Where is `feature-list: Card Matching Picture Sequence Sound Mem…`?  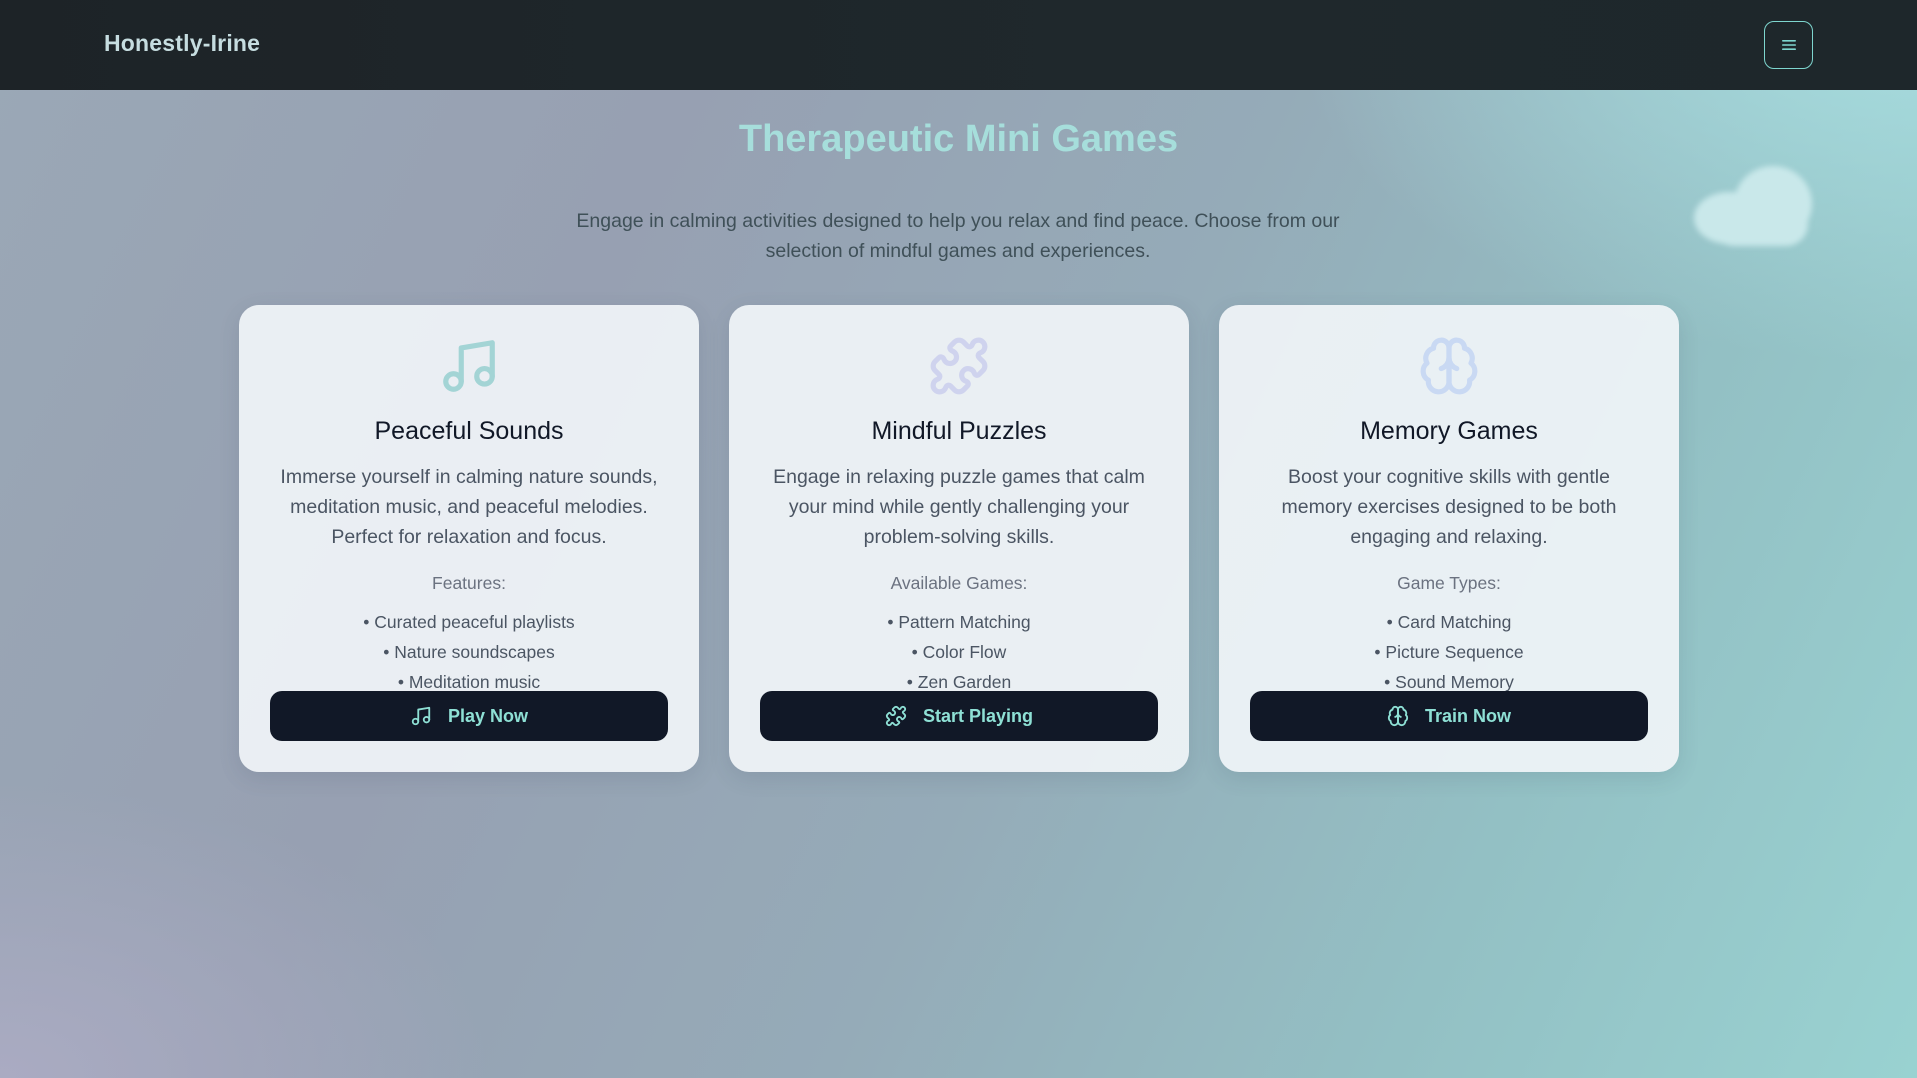 feature-list: Card Matching Picture Sequence Sound Mem… is located at coordinates (1449, 652).